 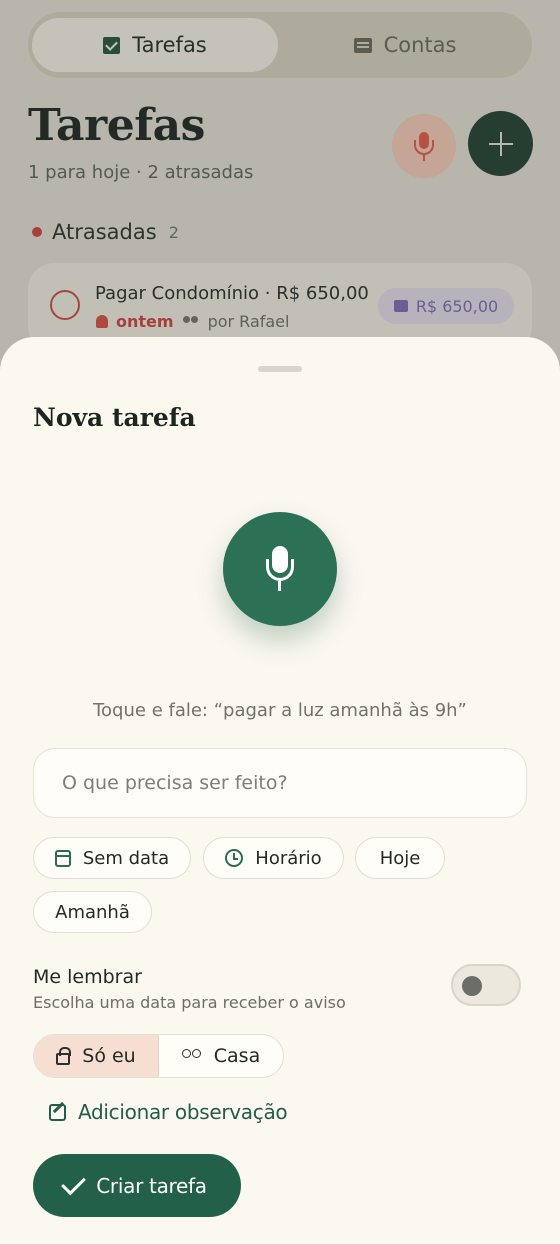 I want to click on reminder-toggle, so click(x=486, y=985).